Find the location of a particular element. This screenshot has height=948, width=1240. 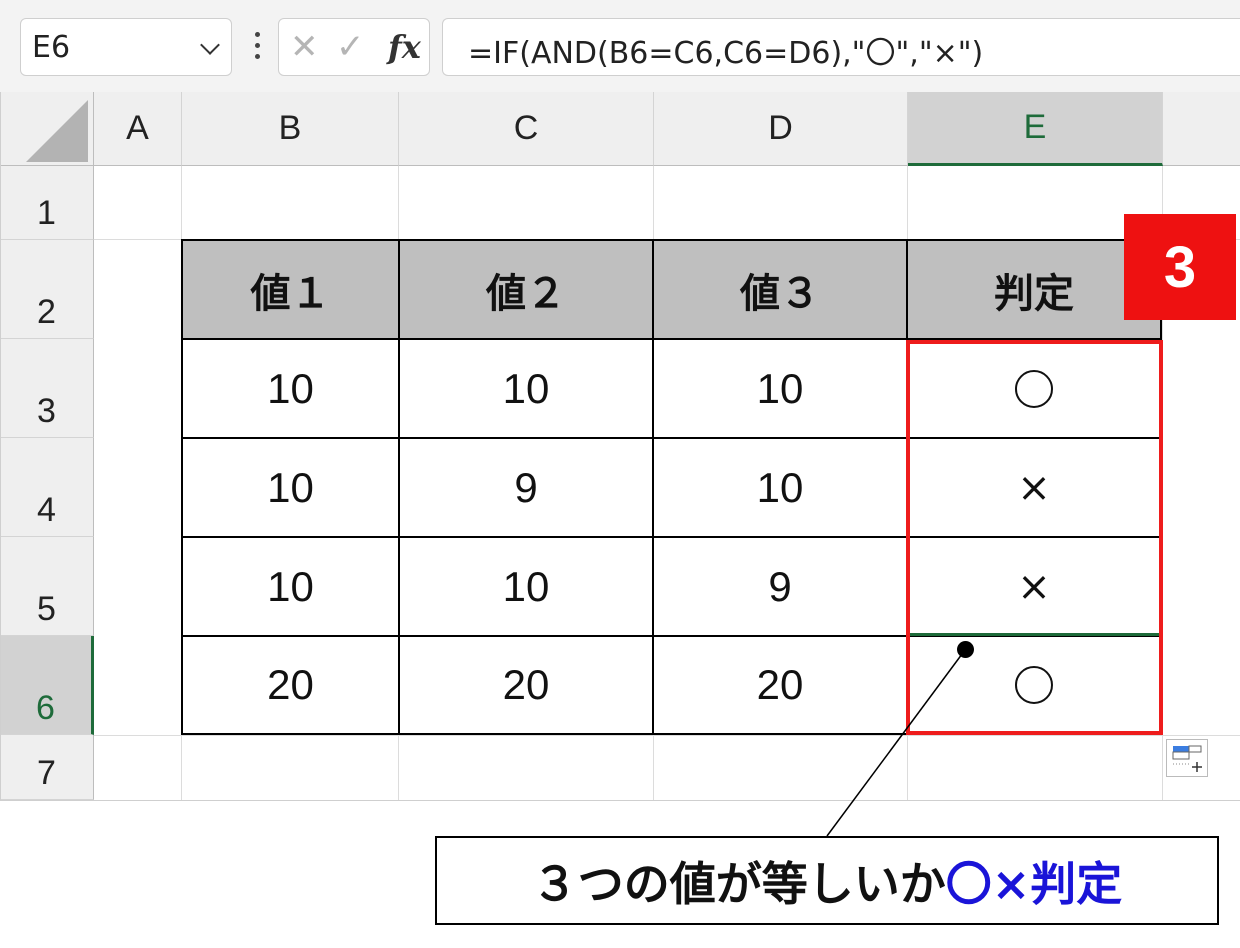

callout-text: ３つの値が等しいか is located at coordinates (738, 883).